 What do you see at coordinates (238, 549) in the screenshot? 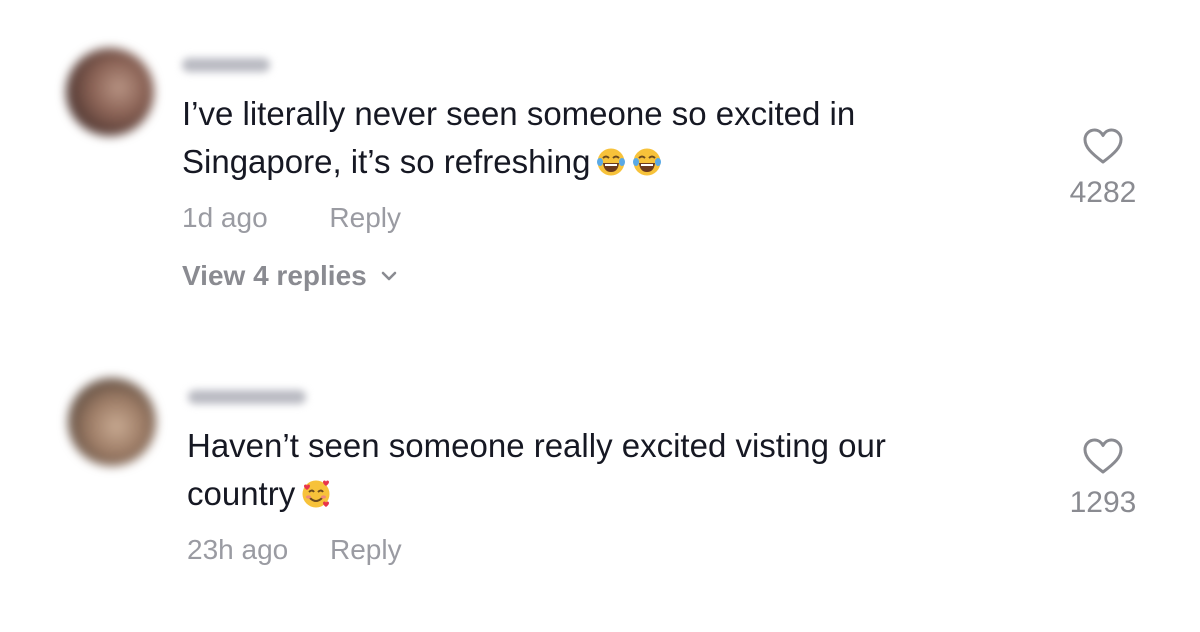
I see `comment-timestamp: 23h ago` at bounding box center [238, 549].